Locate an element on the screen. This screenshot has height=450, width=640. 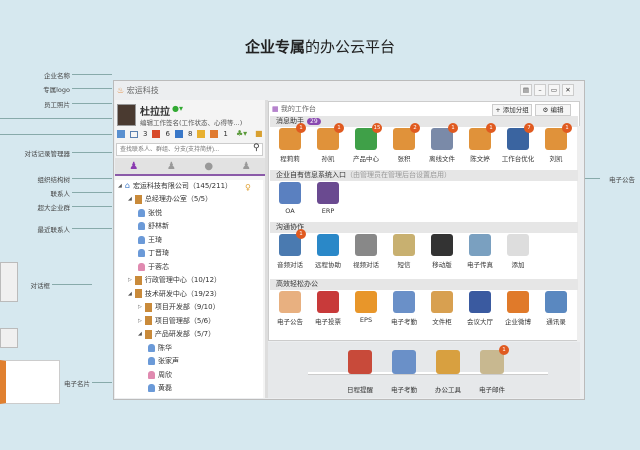
app-label: EPS is located at coordinates (366, 320).